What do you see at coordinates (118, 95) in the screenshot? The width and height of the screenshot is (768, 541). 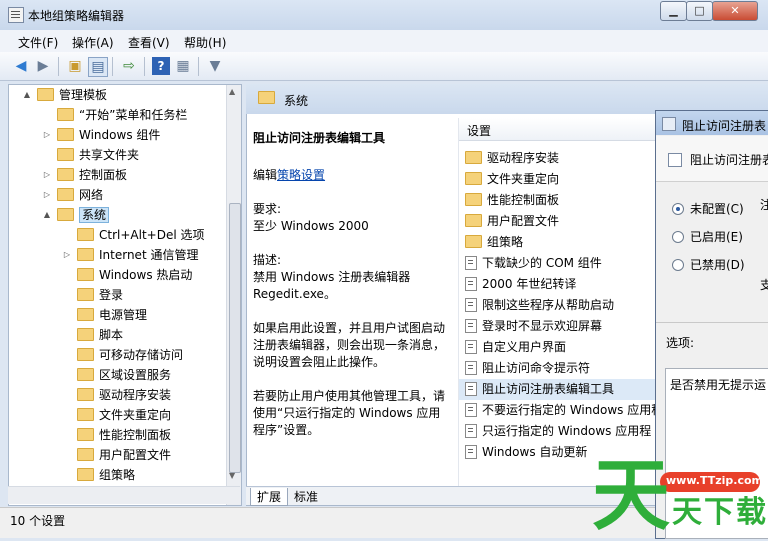 I see `tree-item: ▲ 管理模板` at bounding box center [118, 95].